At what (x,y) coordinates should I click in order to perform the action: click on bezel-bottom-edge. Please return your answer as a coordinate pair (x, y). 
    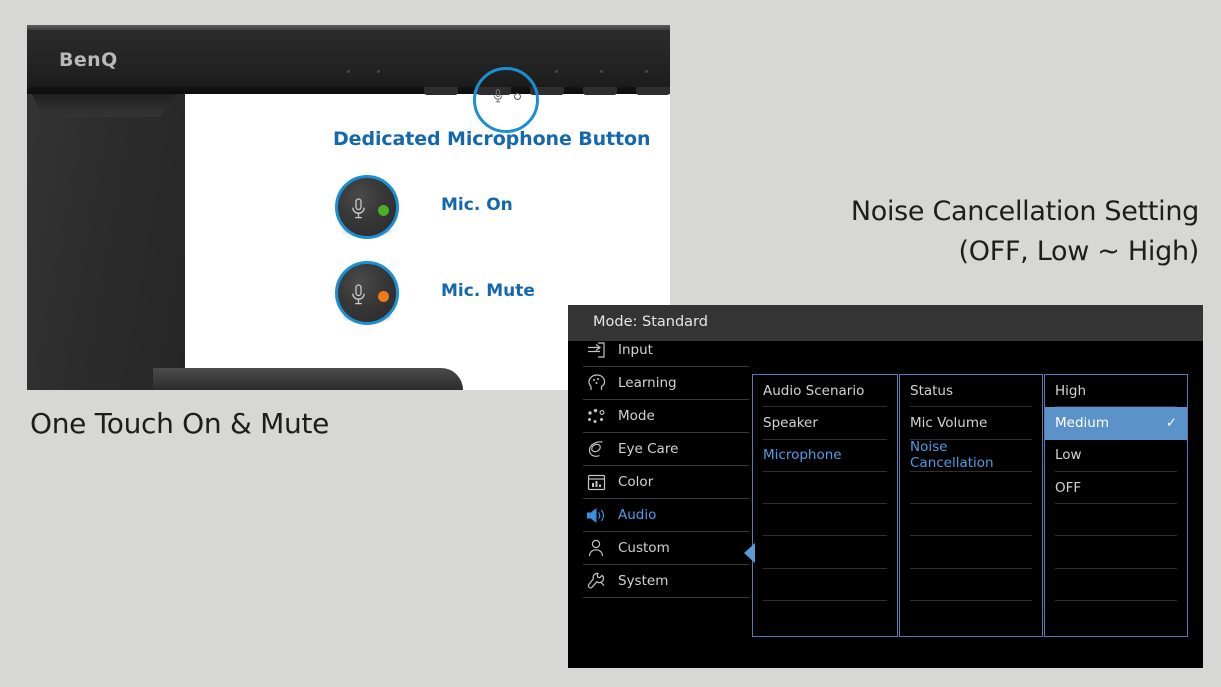
    Looking at the image, I should click on (348, 90).